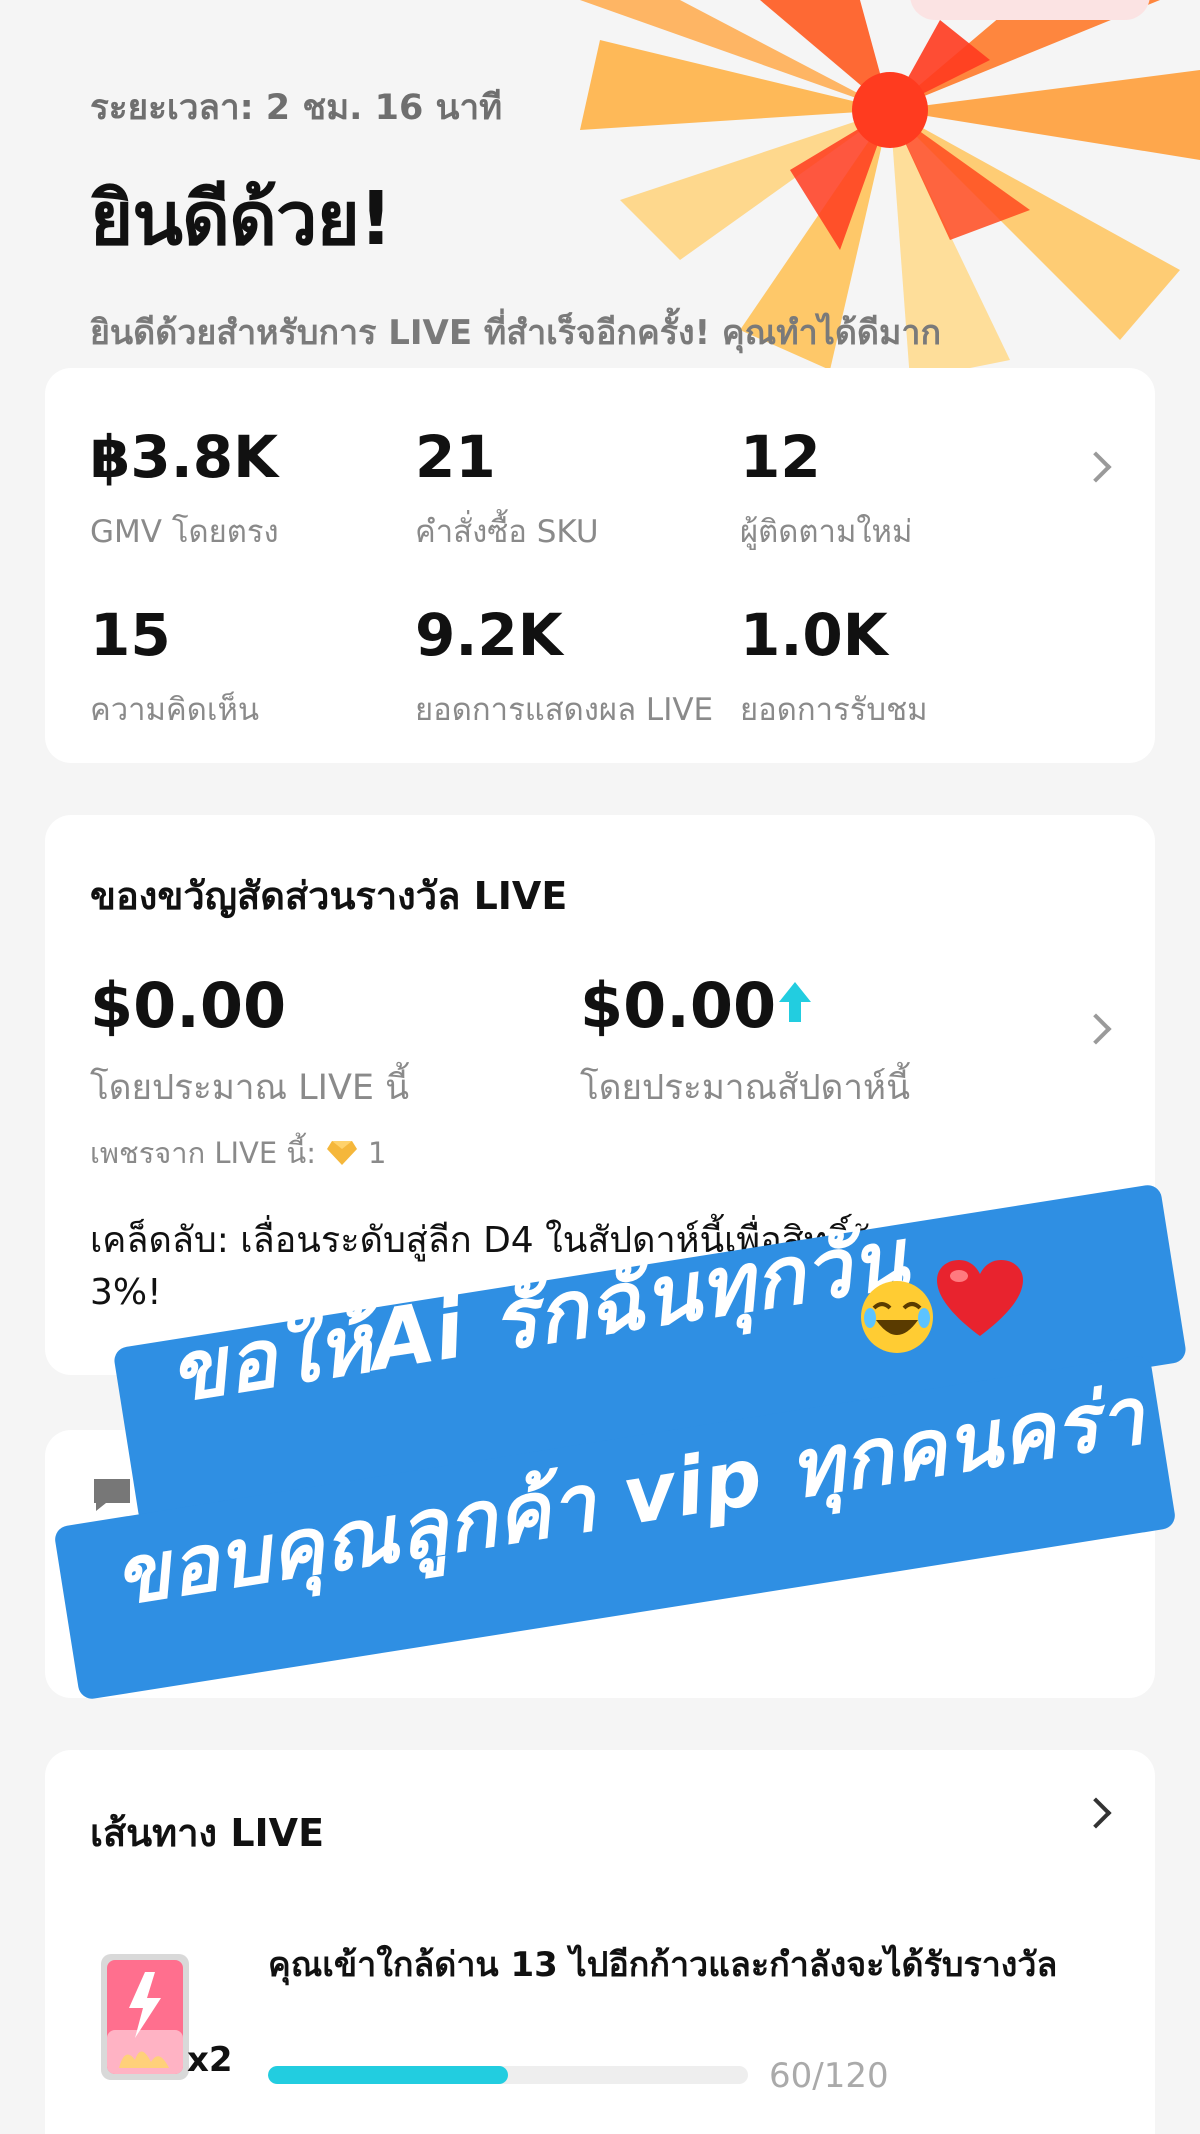 The width and height of the screenshot is (1200, 2134). What do you see at coordinates (210, 2060) in the screenshot?
I see `reward-multiplier: x2` at bounding box center [210, 2060].